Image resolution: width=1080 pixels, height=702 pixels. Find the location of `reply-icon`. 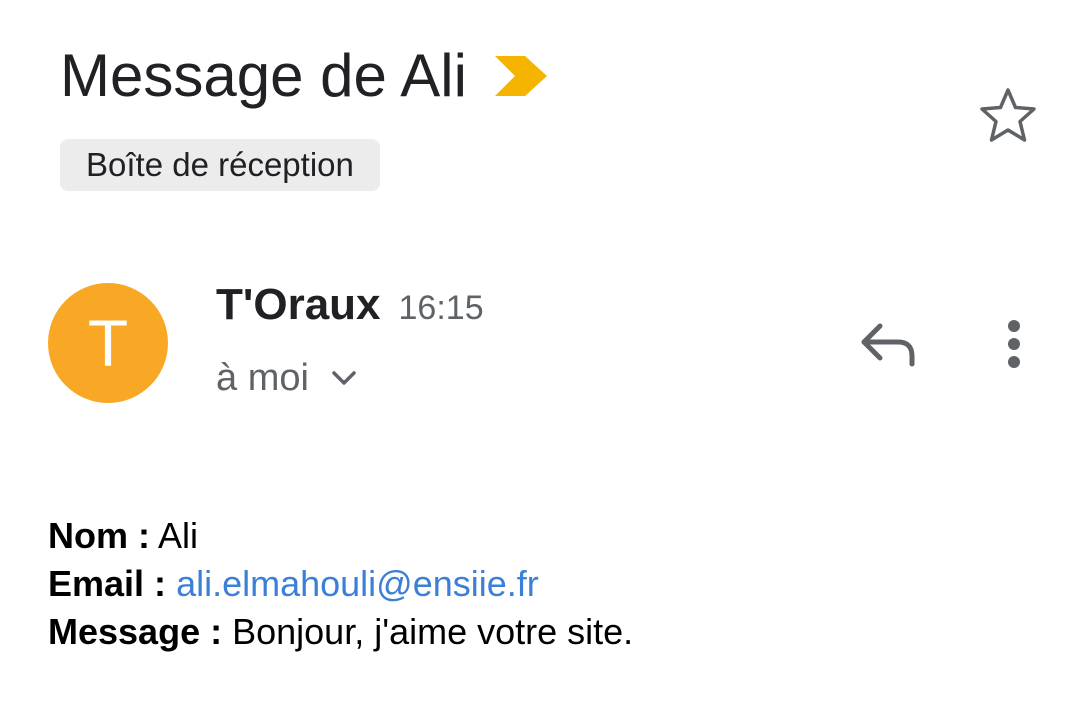

reply-icon is located at coordinates (888, 344).